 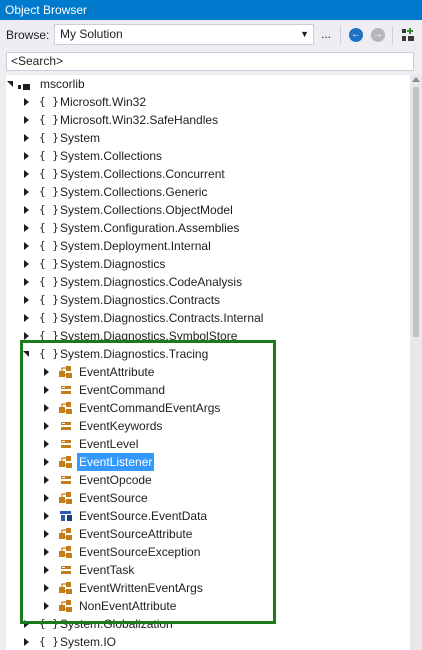 What do you see at coordinates (208, 588) in the screenshot?
I see `tree-node-type: EventWrittenEventArgs` at bounding box center [208, 588].